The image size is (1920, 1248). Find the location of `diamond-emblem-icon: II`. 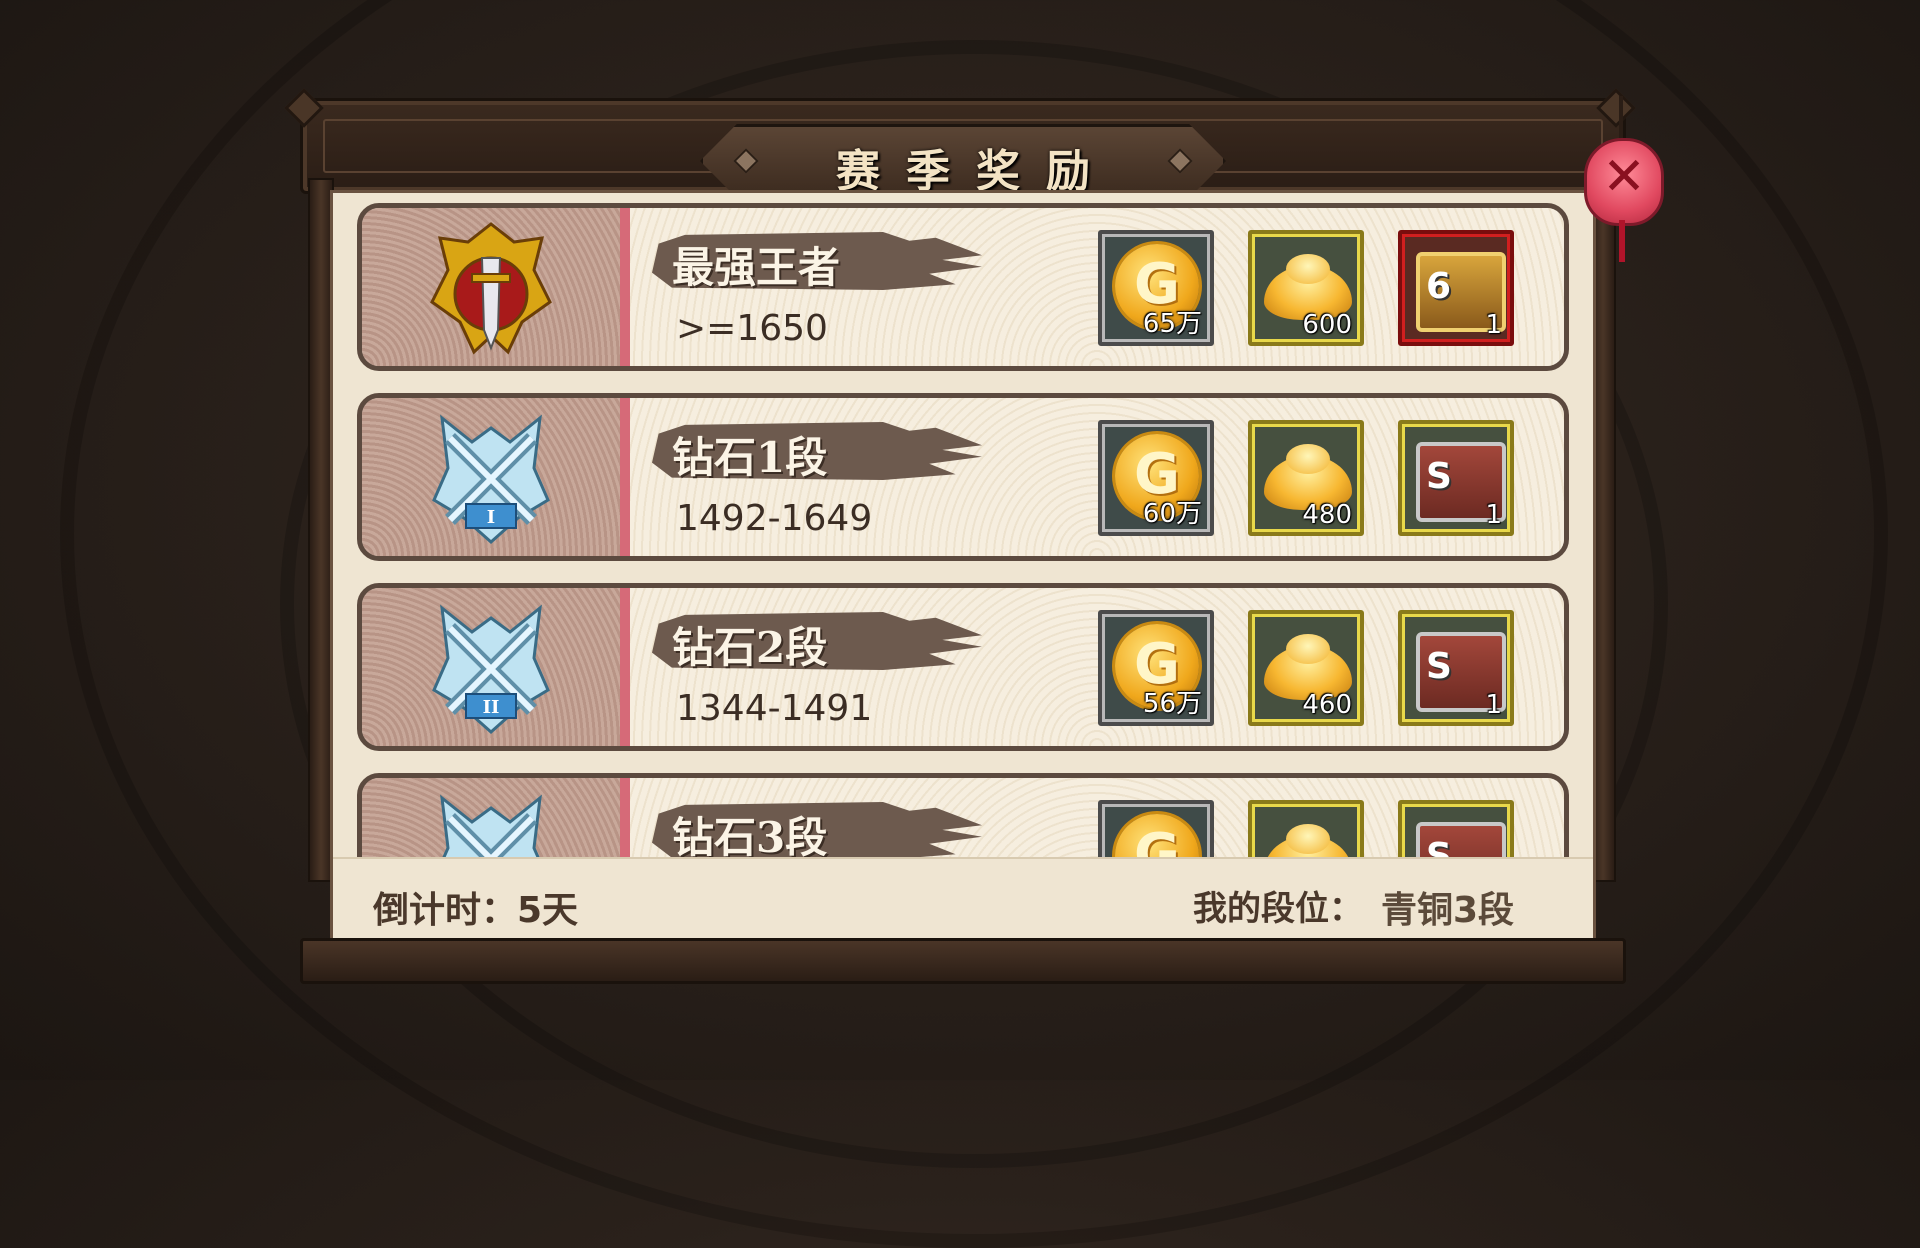

diamond-emblem-icon: II is located at coordinates (491, 669).